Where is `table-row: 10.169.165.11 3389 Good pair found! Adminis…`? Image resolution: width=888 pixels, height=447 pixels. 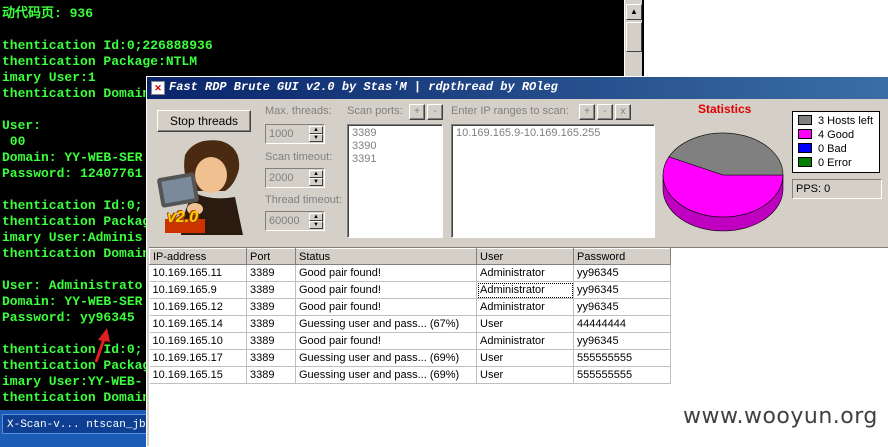 table-row: 10.169.165.11 3389 Good pair found! Adminis… is located at coordinates (410, 273).